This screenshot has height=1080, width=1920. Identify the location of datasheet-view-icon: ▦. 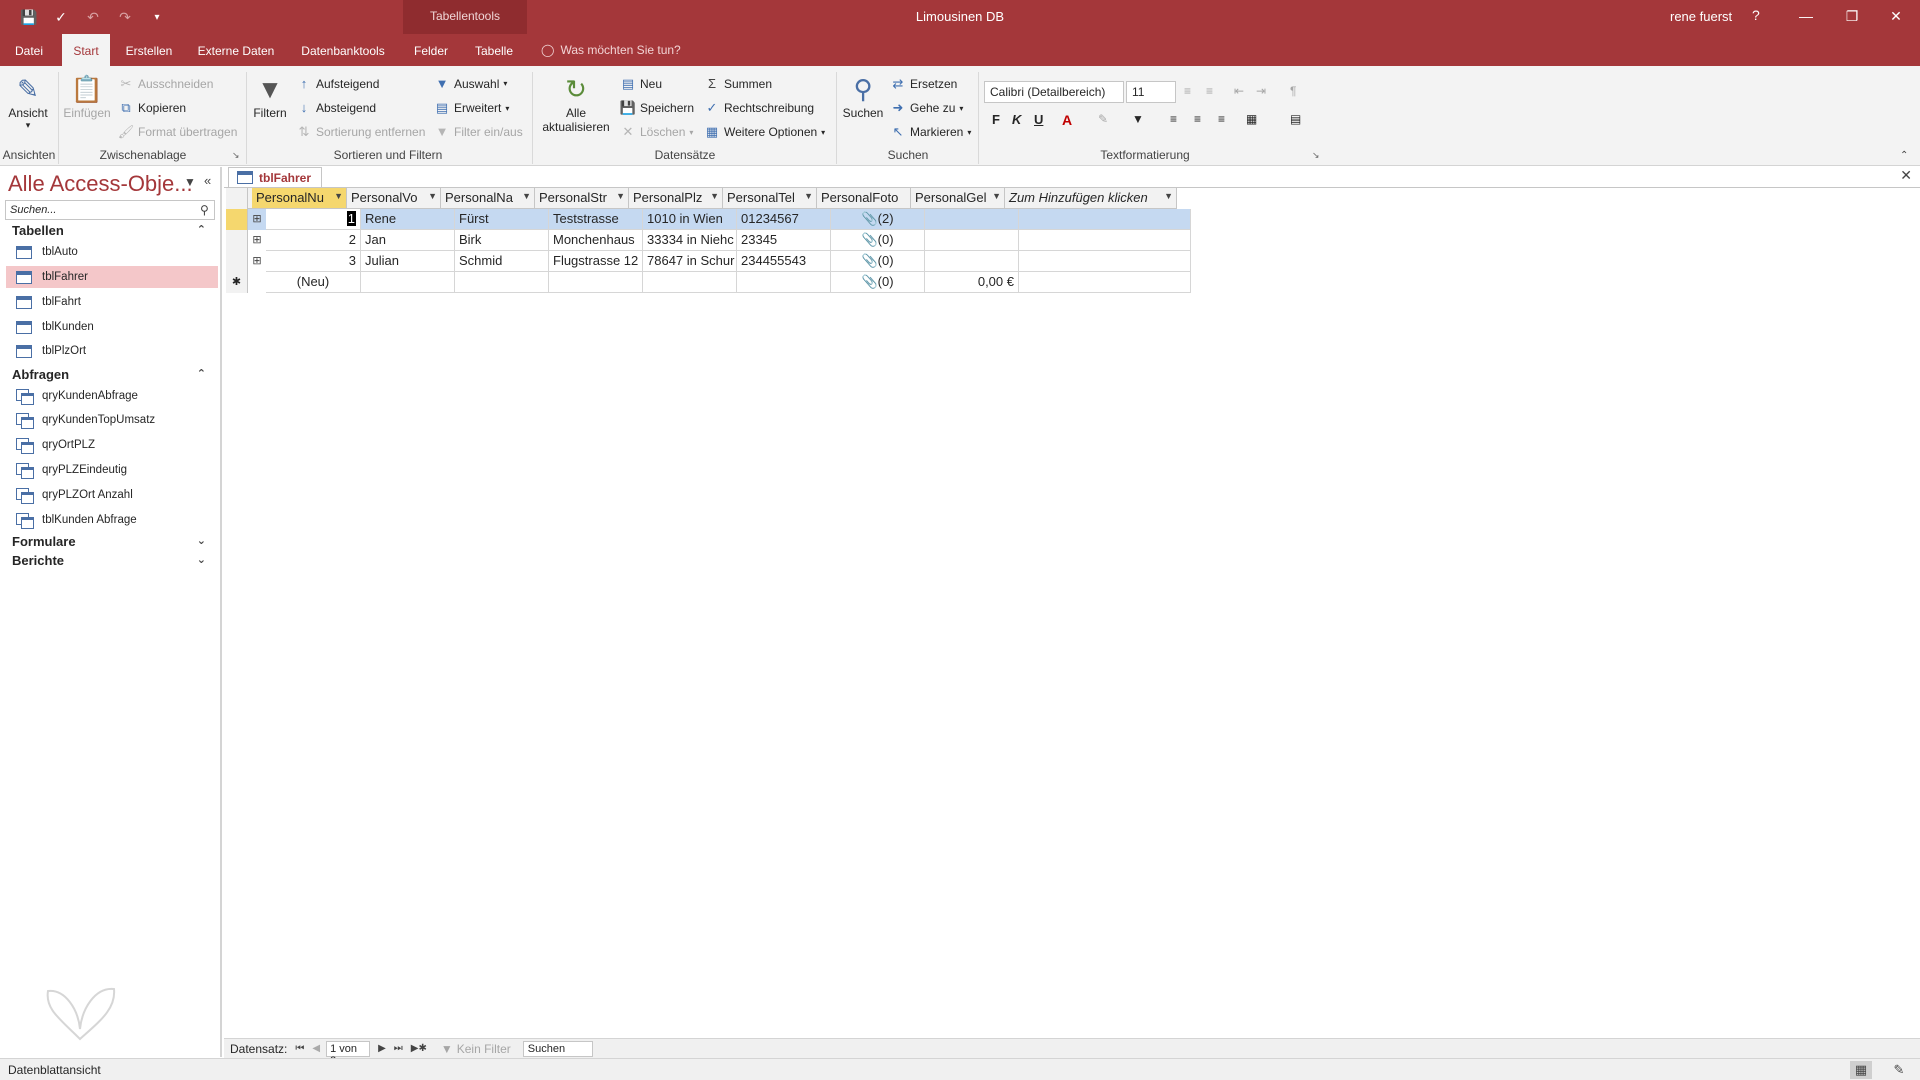
(1861, 1070).